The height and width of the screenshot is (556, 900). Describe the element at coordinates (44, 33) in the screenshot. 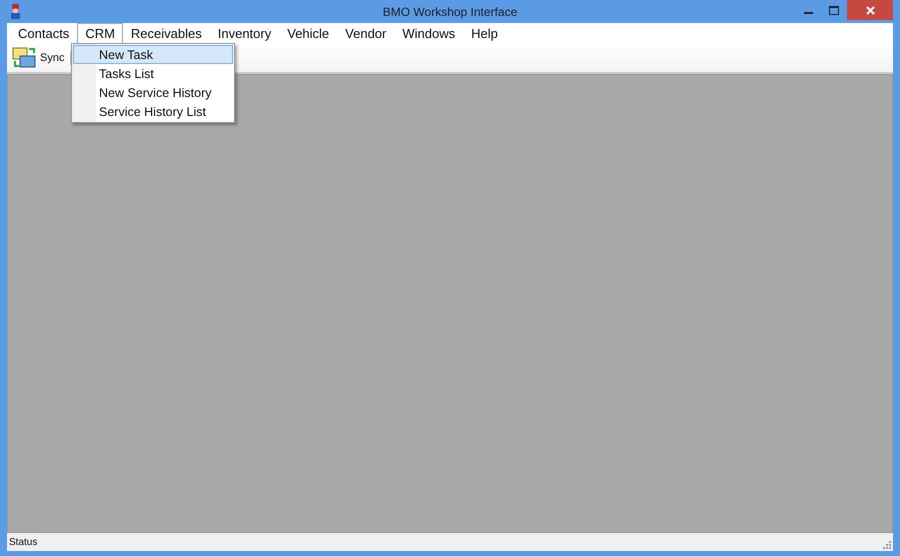

I see `menu-item: Contacts` at that location.